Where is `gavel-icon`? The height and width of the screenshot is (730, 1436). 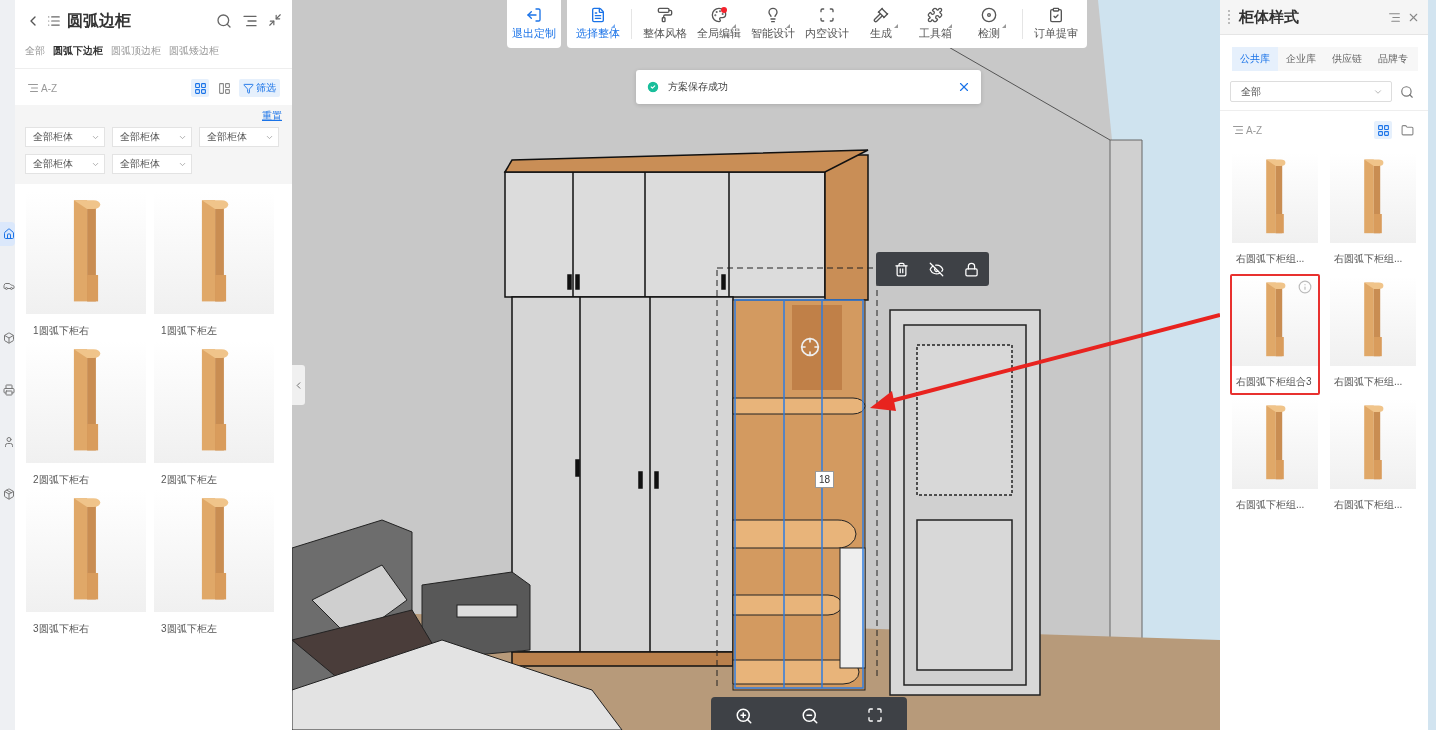 gavel-icon is located at coordinates (881, 15).